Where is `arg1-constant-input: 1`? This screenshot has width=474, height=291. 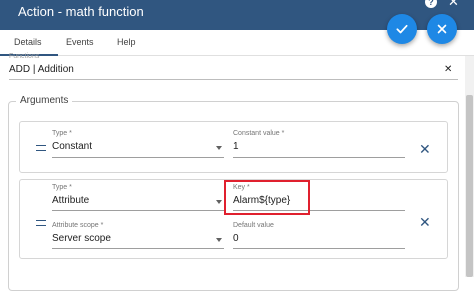
arg1-constant-input: 1 is located at coordinates (236, 146).